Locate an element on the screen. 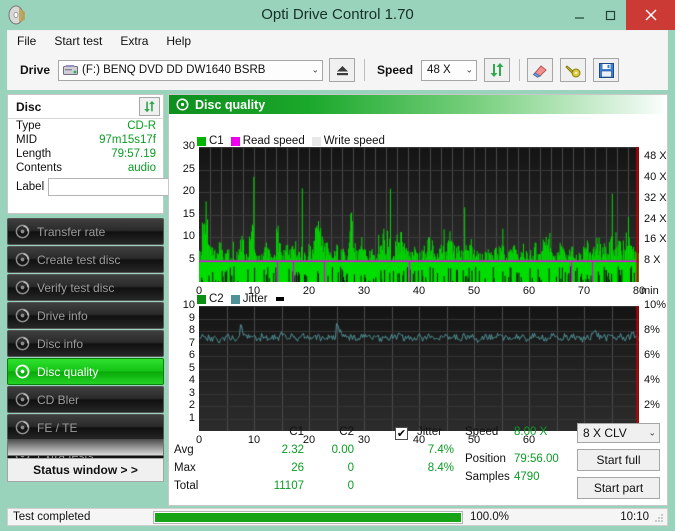 The width and height of the screenshot is (675, 531). toolbar-separator is located at coordinates (365, 70).